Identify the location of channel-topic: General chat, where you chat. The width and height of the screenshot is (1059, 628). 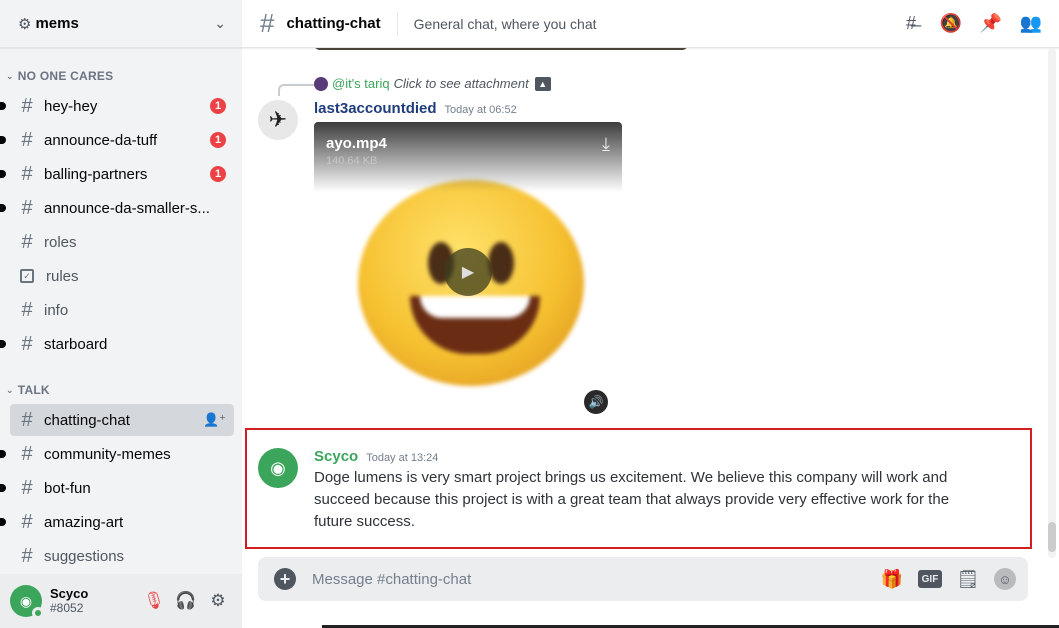
(648, 24).